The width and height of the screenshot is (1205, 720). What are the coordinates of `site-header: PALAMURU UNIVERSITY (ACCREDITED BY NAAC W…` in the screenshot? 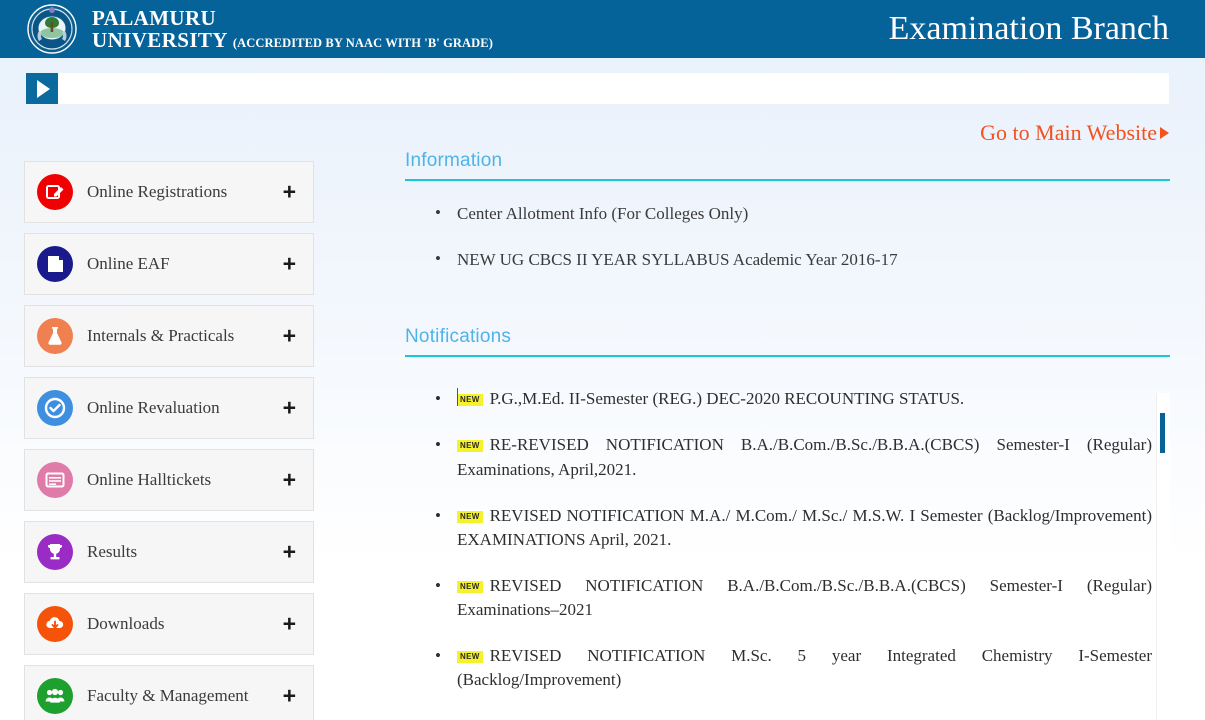 It's located at (602, 29).